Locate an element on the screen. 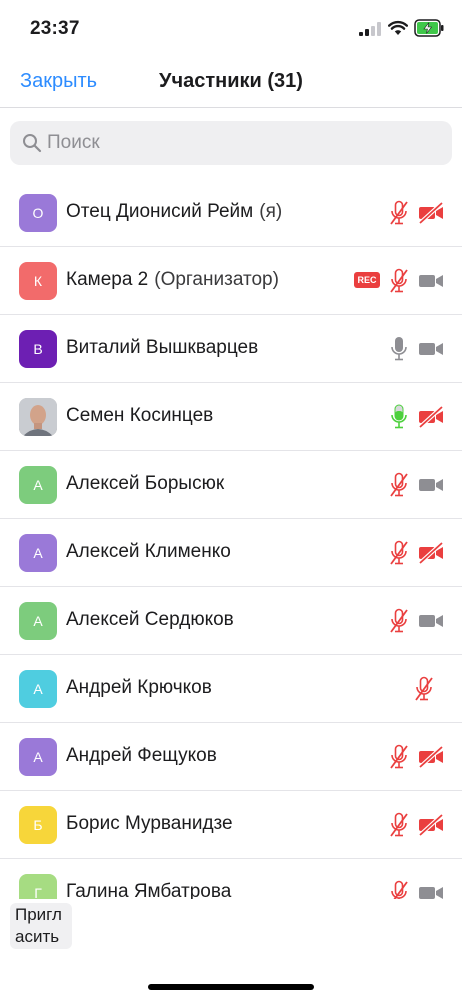  avatar: Г is located at coordinates (38, 886).